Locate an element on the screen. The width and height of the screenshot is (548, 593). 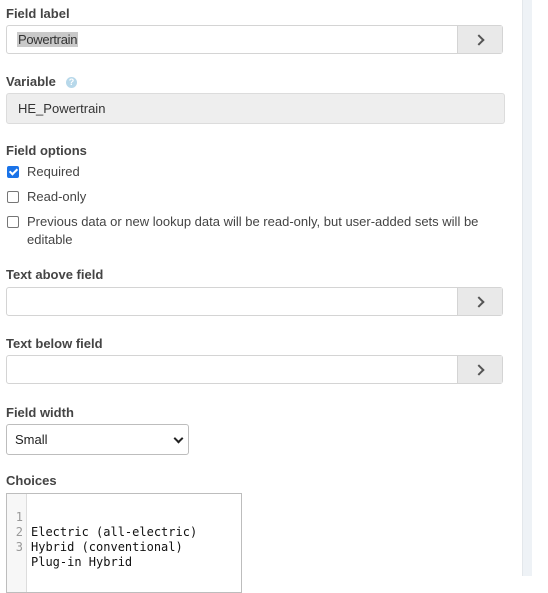
choices-heading: Choices is located at coordinates (31, 480).